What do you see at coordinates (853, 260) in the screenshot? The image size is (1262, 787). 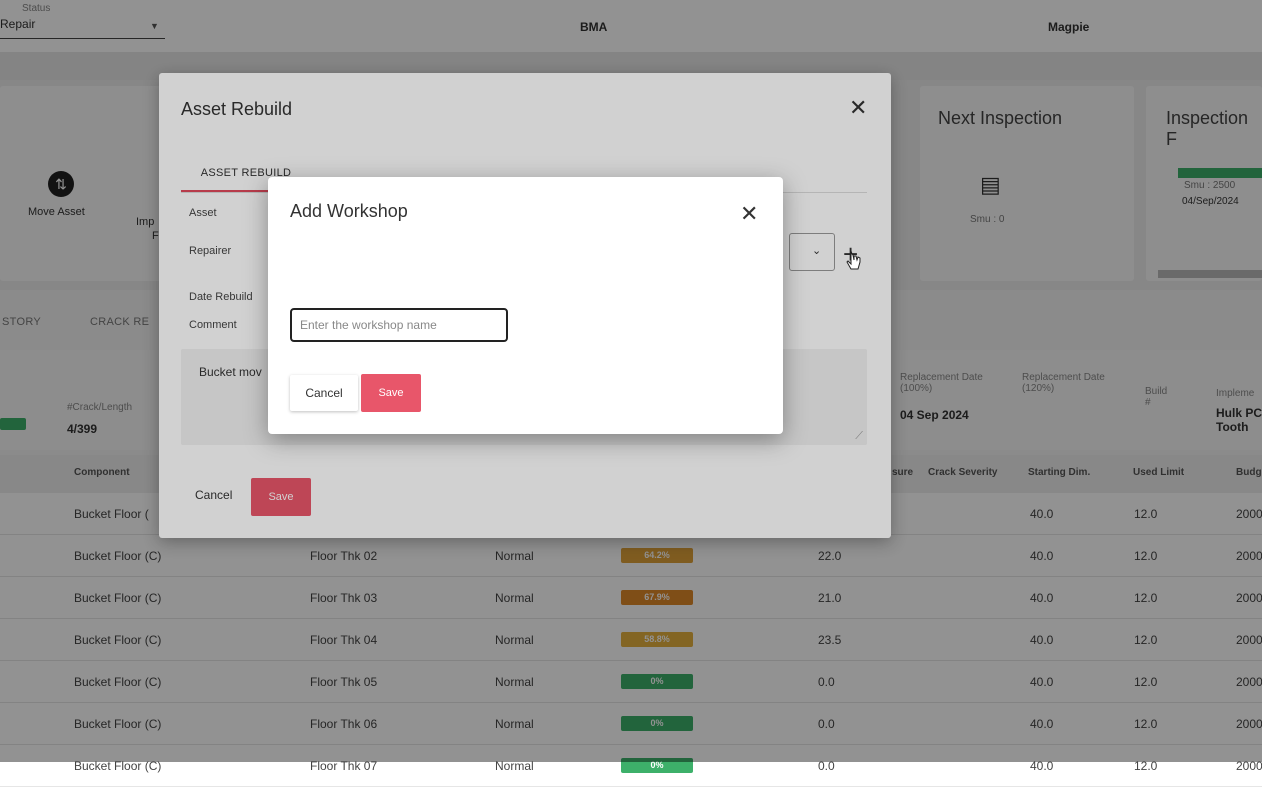 I see `mouse-pointer-icon` at bounding box center [853, 260].